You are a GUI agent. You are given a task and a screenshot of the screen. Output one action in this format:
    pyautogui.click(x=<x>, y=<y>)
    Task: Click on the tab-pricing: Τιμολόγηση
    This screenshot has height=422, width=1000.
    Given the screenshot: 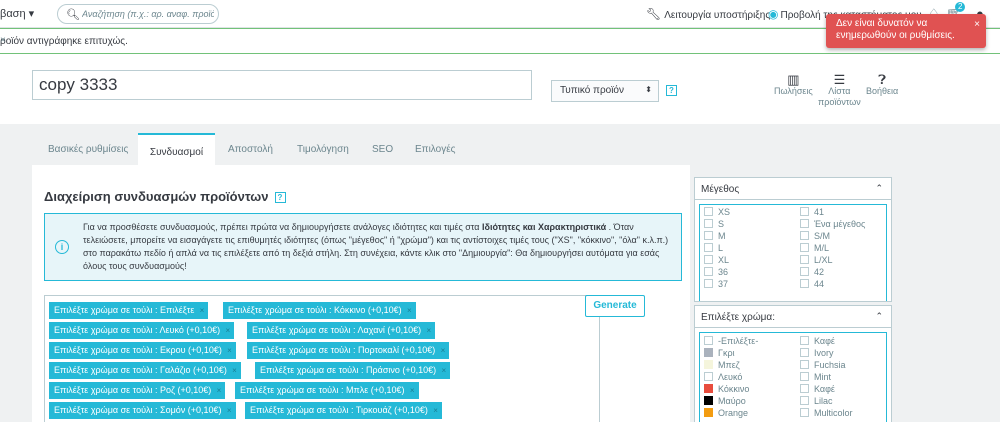 What is the action you would take?
    pyautogui.click(x=323, y=149)
    